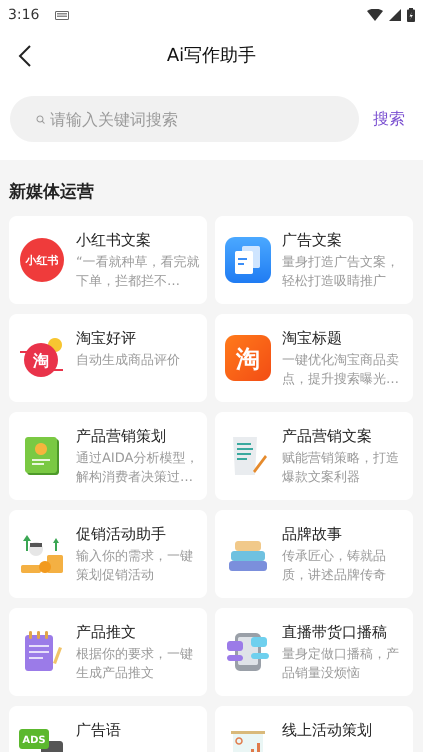 The width and height of the screenshot is (423, 752). What do you see at coordinates (312, 534) in the screenshot?
I see `tool-title: 品牌故事` at bounding box center [312, 534].